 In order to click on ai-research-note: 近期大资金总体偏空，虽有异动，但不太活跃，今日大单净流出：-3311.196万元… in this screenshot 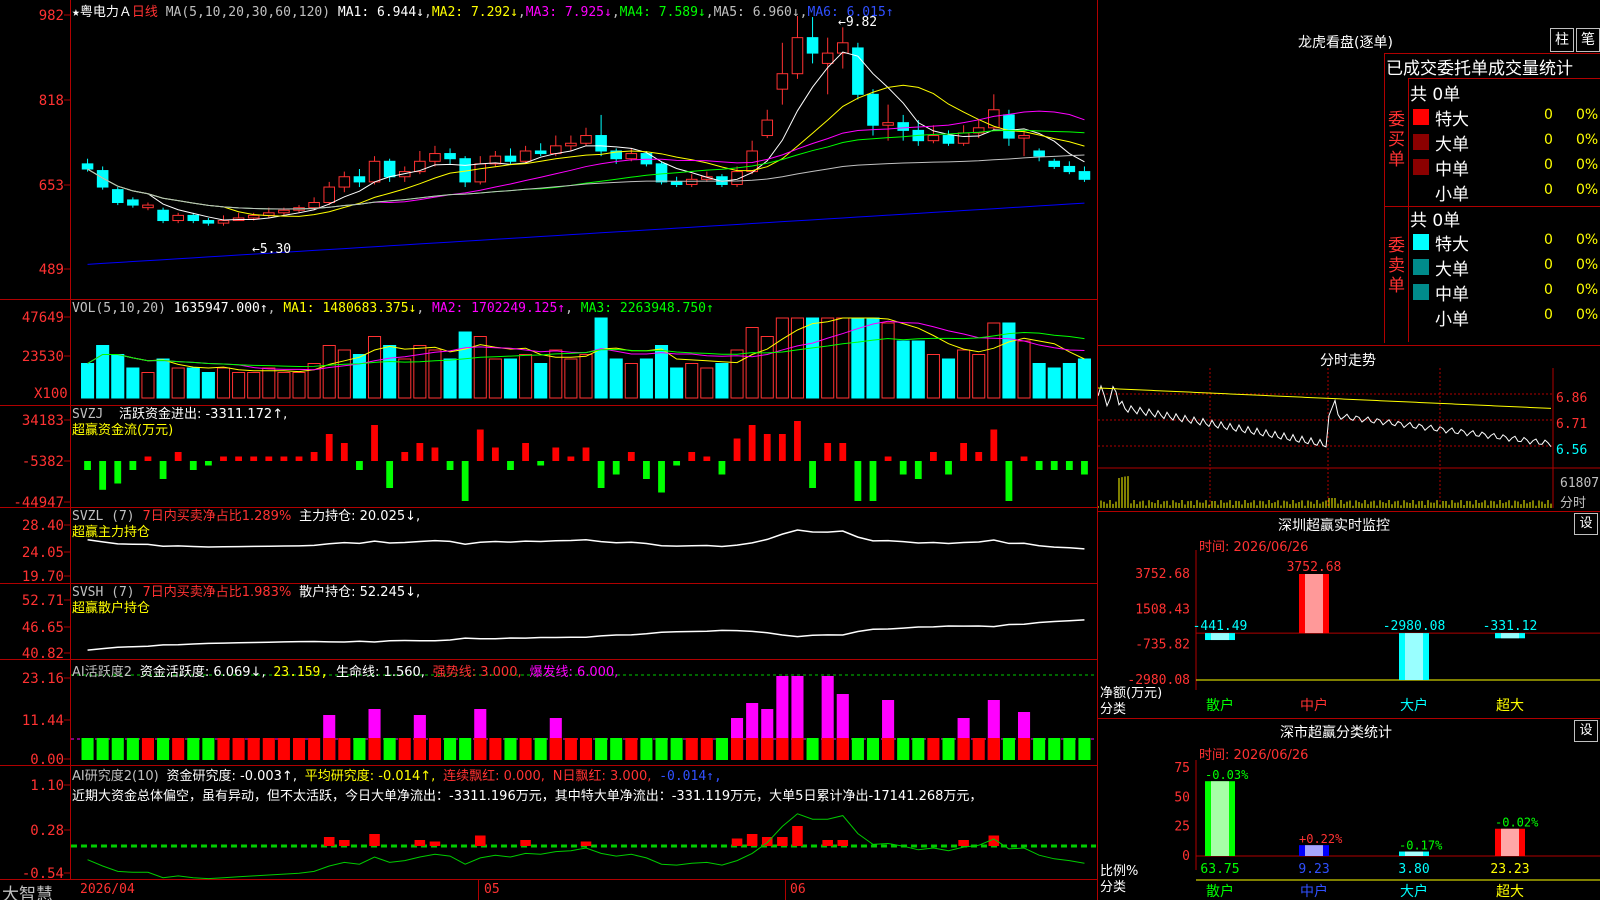, I will do `click(527, 796)`.